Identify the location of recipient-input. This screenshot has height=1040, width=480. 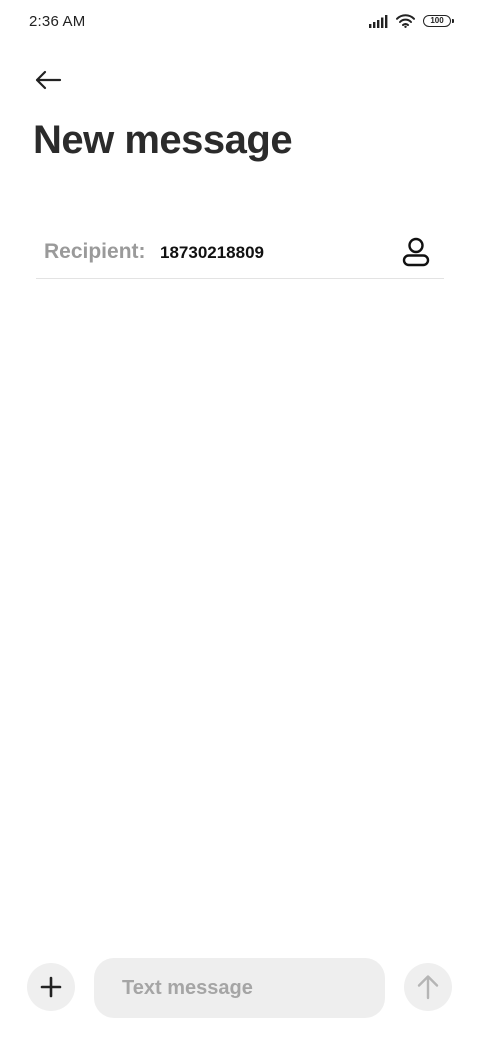
(270, 253).